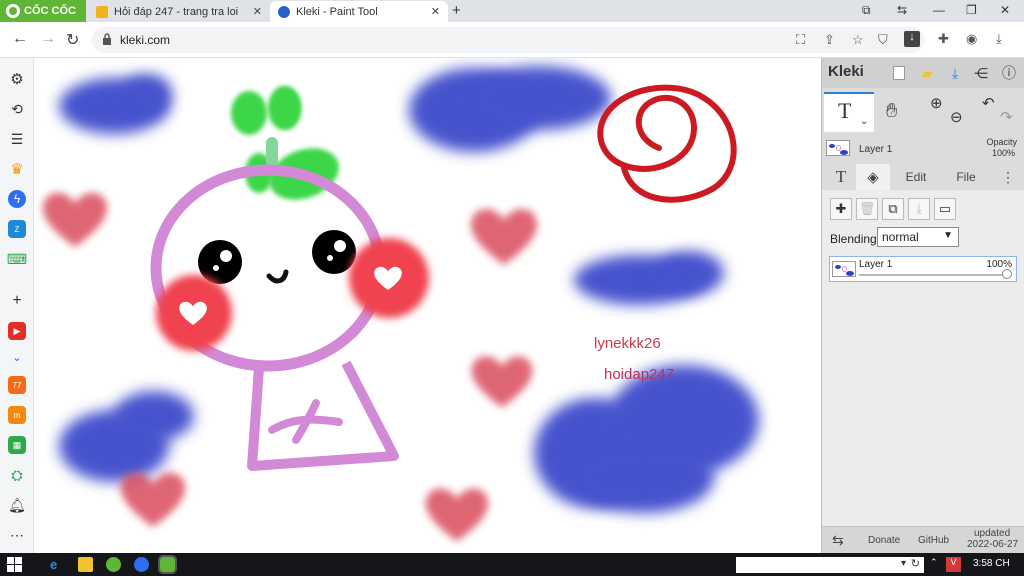  What do you see at coordinates (945, 209) in the screenshot?
I see `rename-layer-button: ▭` at bounding box center [945, 209].